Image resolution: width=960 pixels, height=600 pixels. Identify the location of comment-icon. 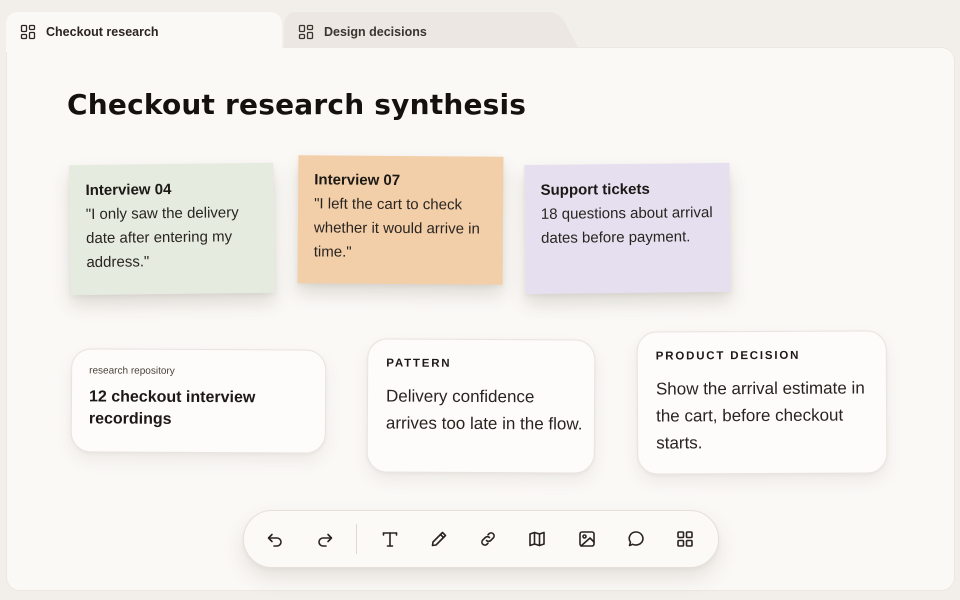
(636, 539).